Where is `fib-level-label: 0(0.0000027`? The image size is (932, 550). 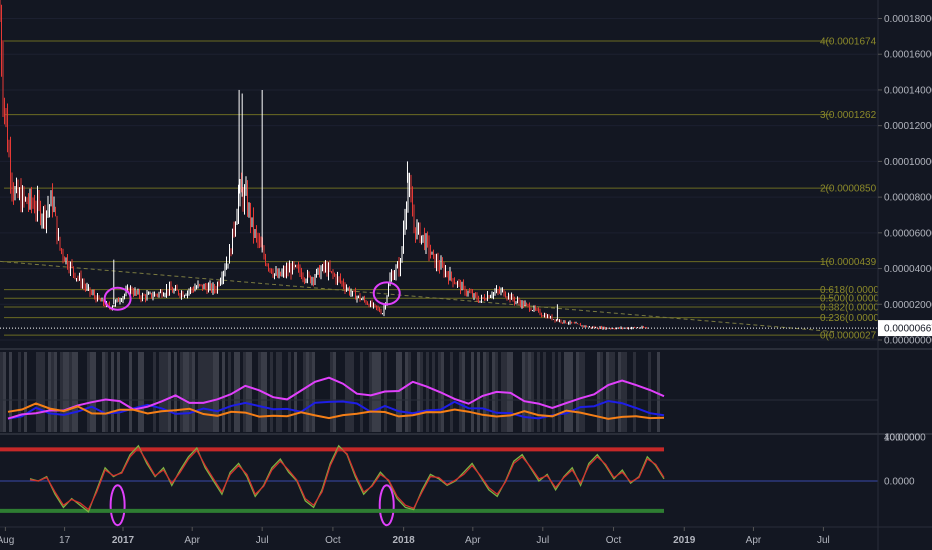
fib-level-label: 0(0.0000027 is located at coordinates (848, 336).